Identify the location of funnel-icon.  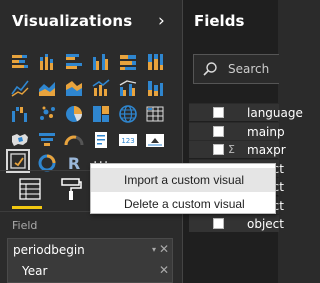
(47, 140).